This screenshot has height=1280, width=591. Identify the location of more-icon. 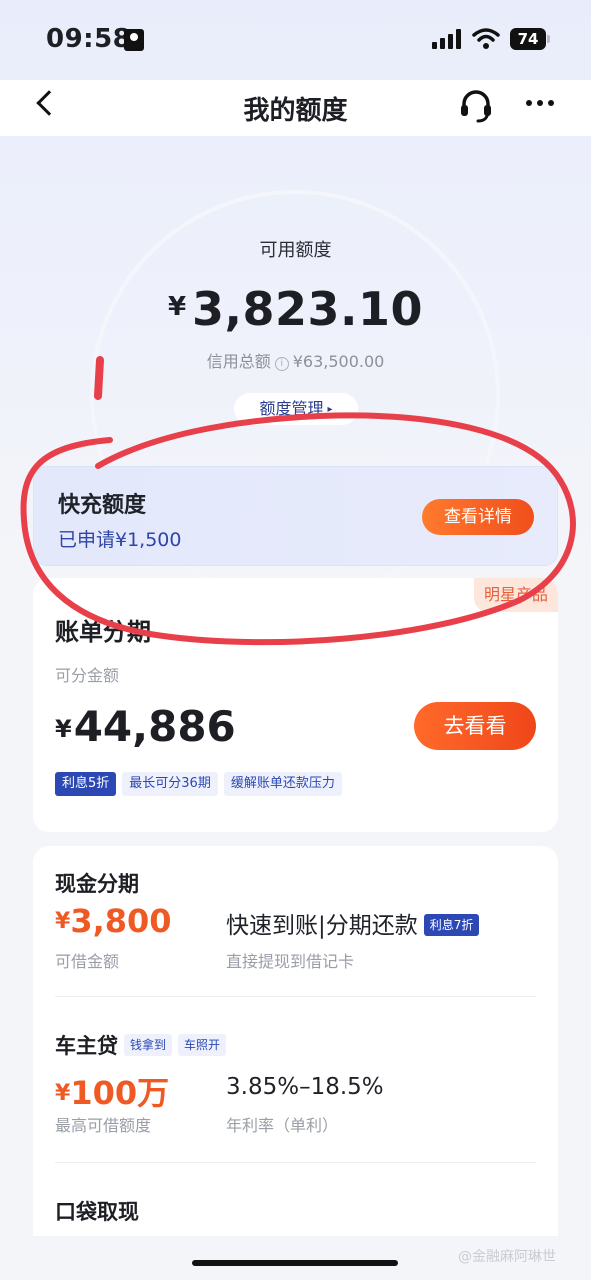
(542, 104).